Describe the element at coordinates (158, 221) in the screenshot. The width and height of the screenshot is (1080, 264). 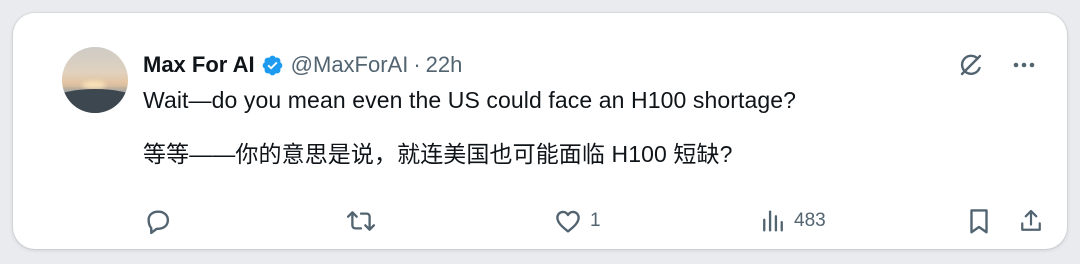
I see `reply-icon` at that location.